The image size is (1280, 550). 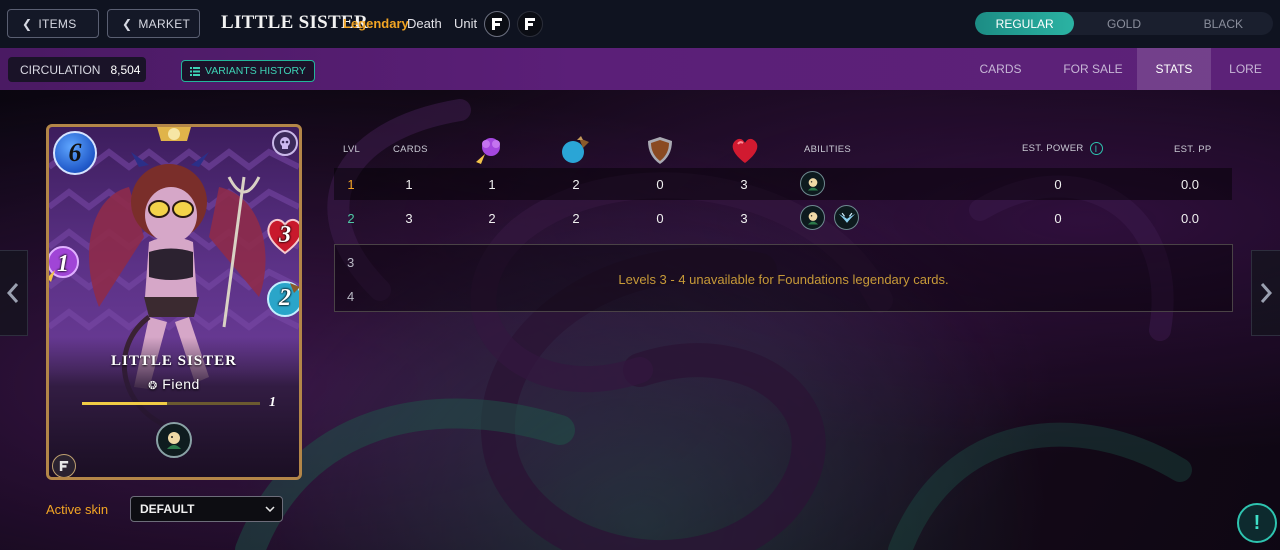 I want to click on foil-toggle: REGULAR GOLD BLACK, so click(x=1124, y=23).